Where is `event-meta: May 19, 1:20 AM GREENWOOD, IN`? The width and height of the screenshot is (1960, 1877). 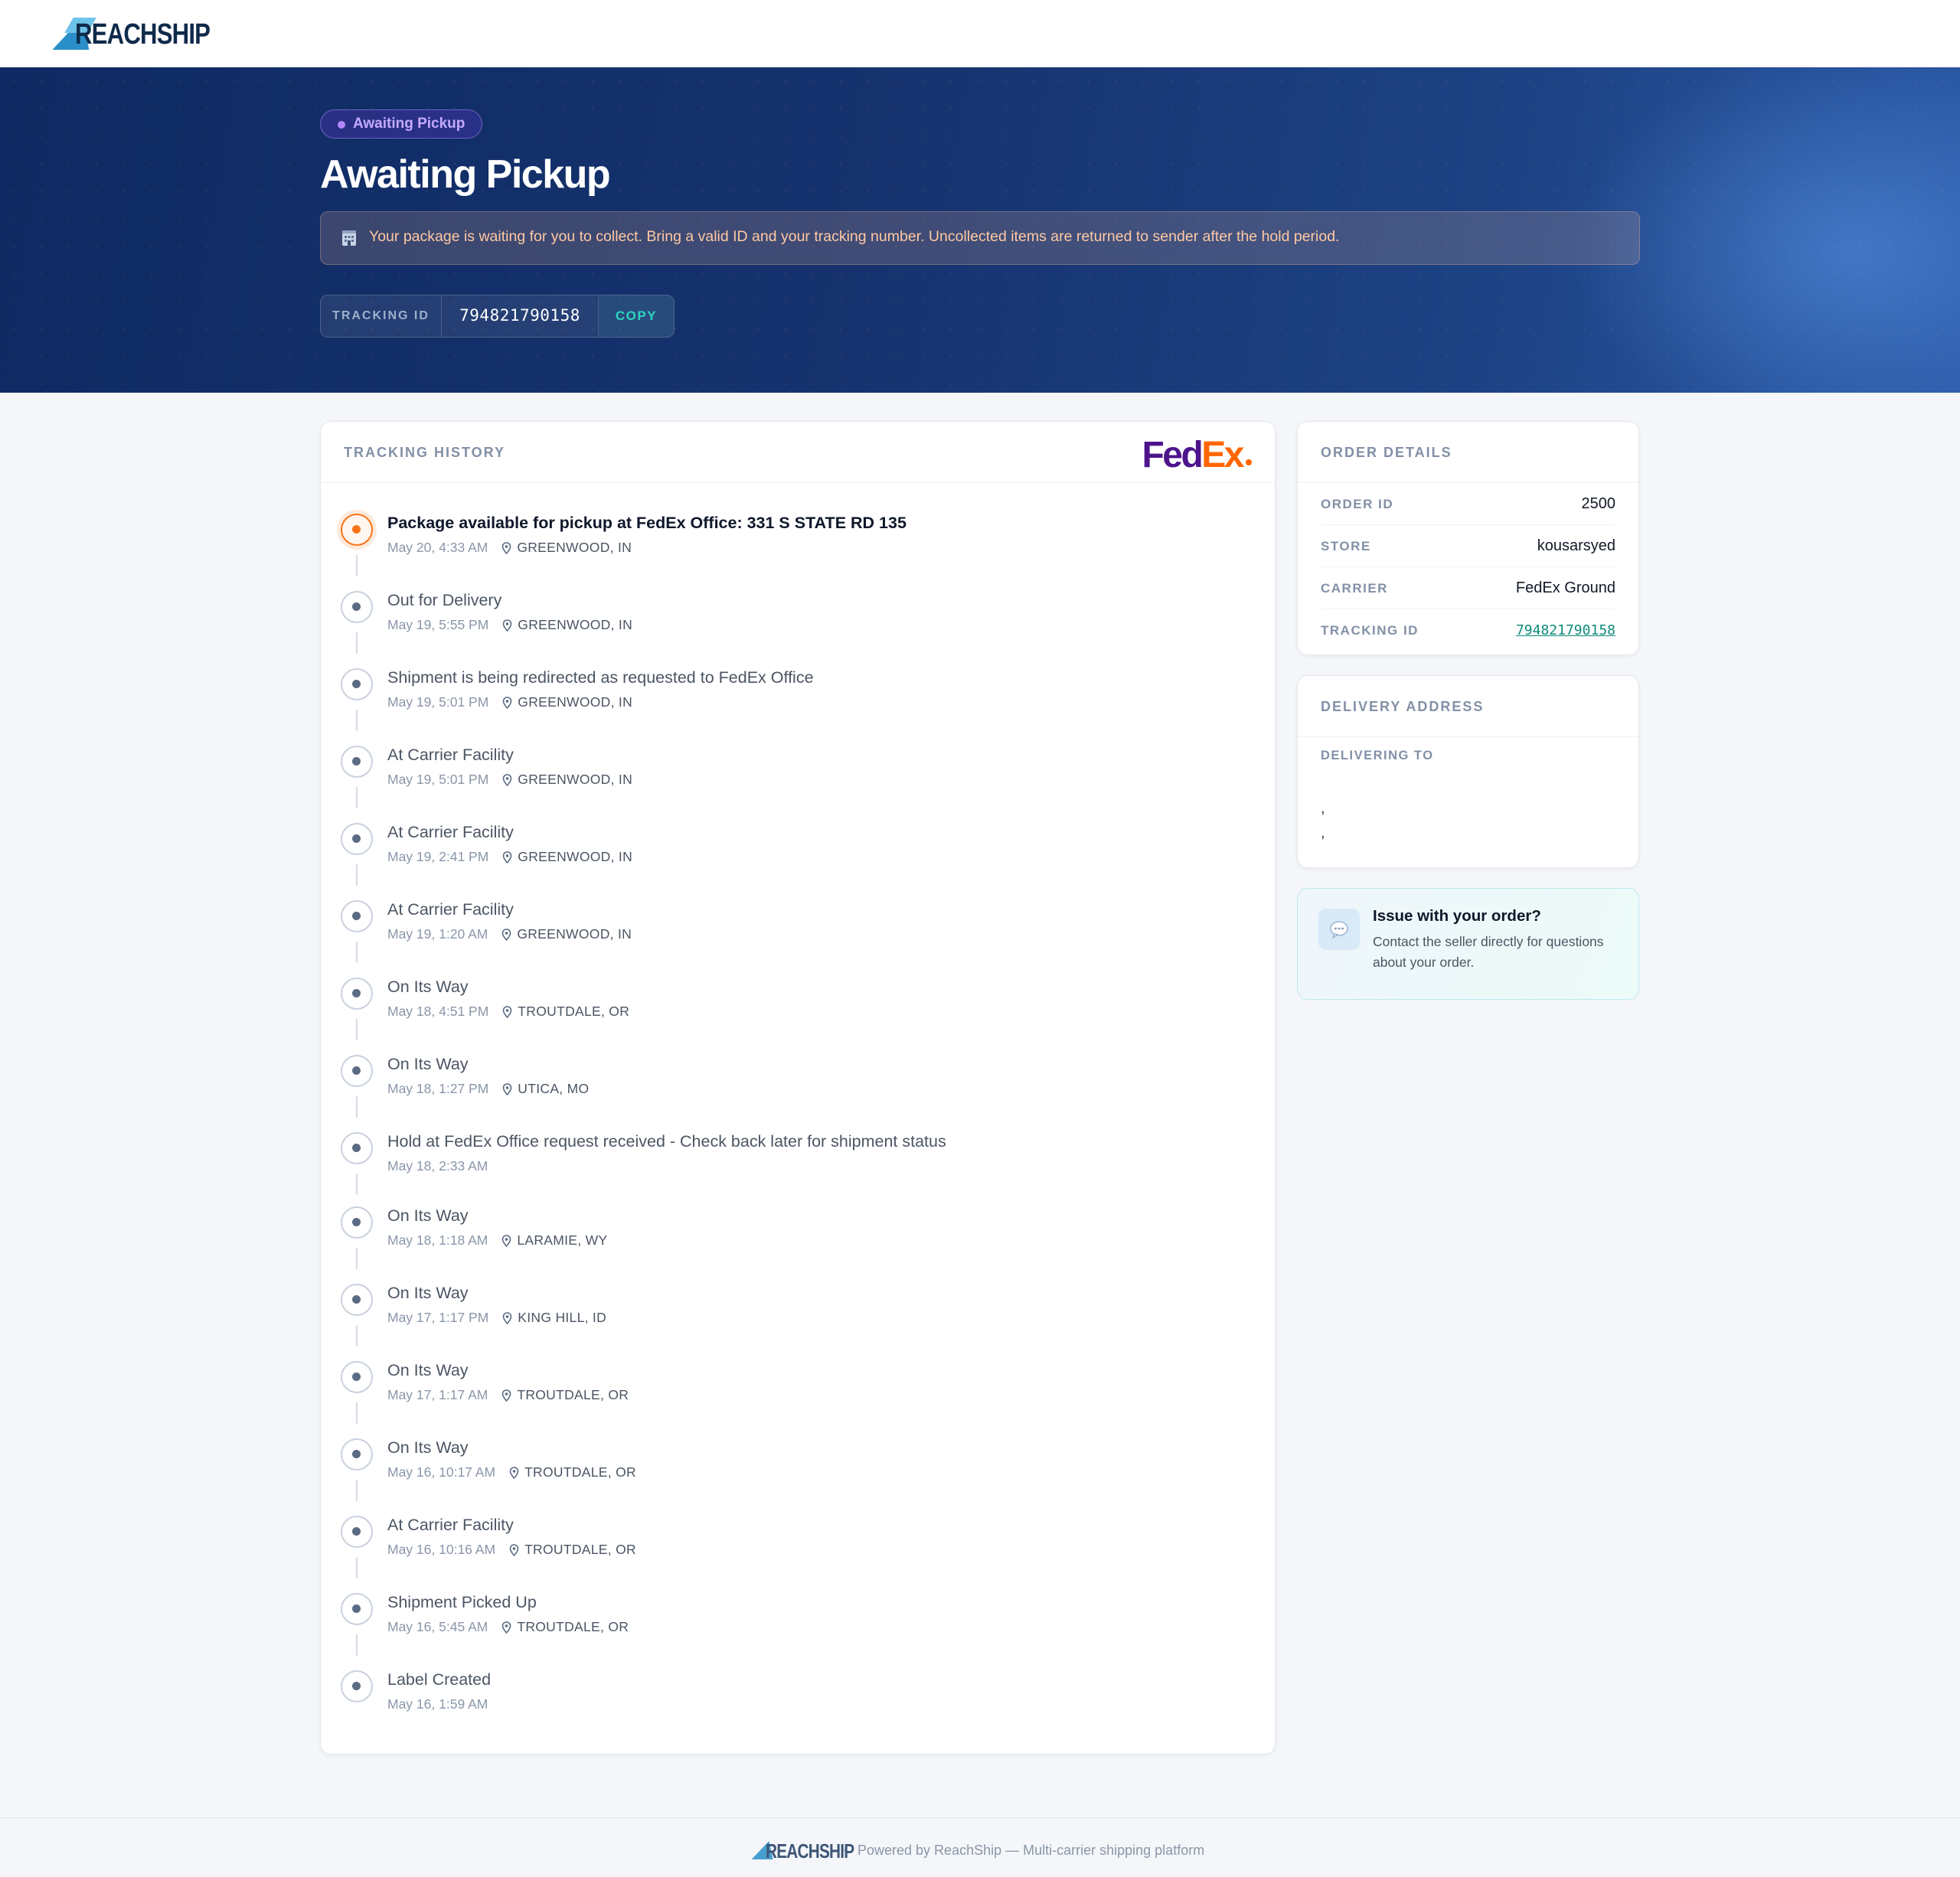 event-meta: May 19, 1:20 AM GREENWOOD, IN is located at coordinates (509, 934).